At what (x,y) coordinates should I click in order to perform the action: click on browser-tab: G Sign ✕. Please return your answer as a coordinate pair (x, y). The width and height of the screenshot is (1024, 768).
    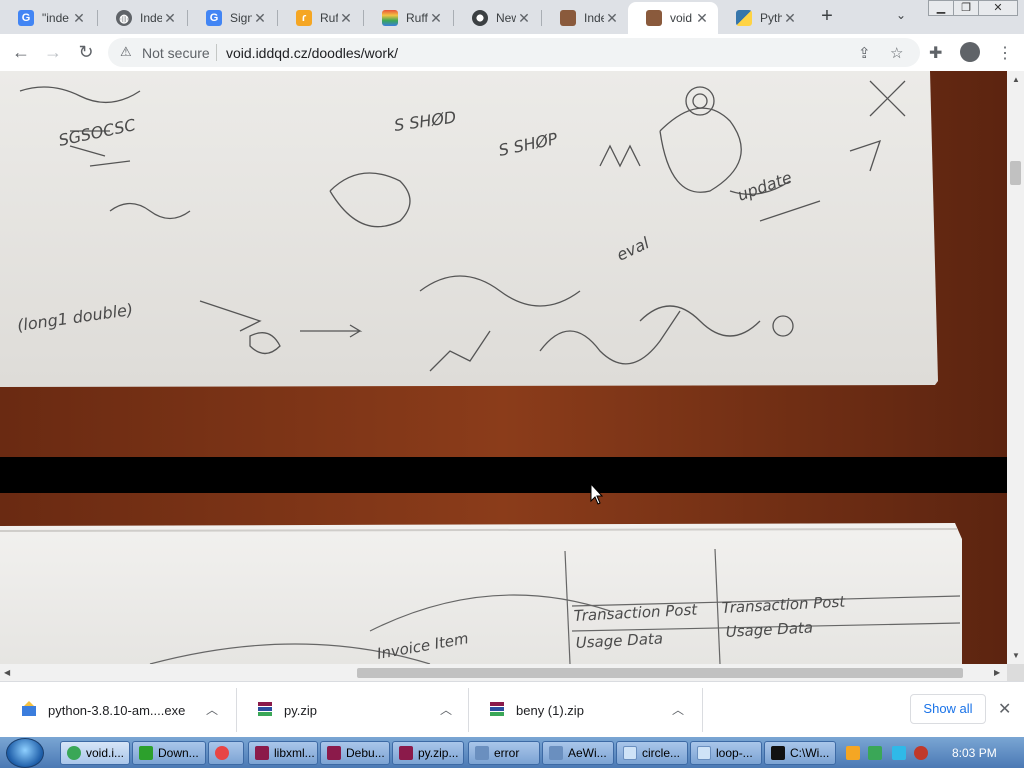
    Looking at the image, I should click on (232, 18).